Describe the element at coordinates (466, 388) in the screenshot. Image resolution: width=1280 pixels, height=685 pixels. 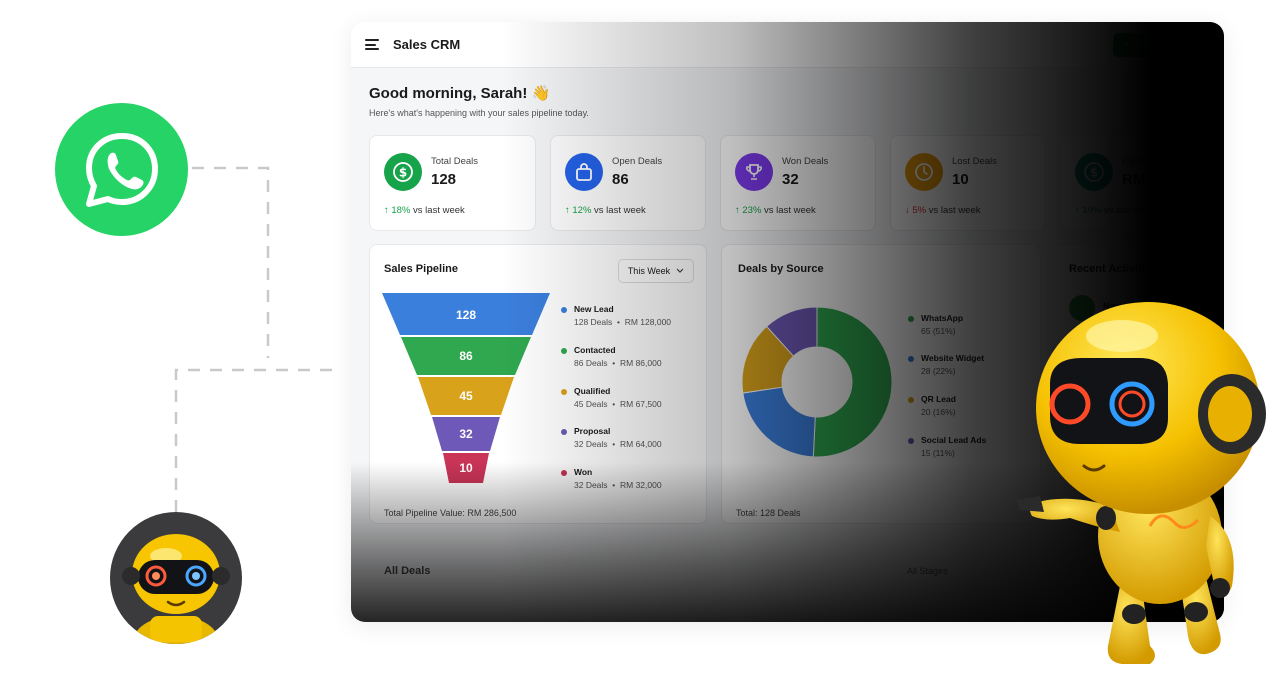
I see `pipeline-funnel: 128 86 45 32 10` at that location.